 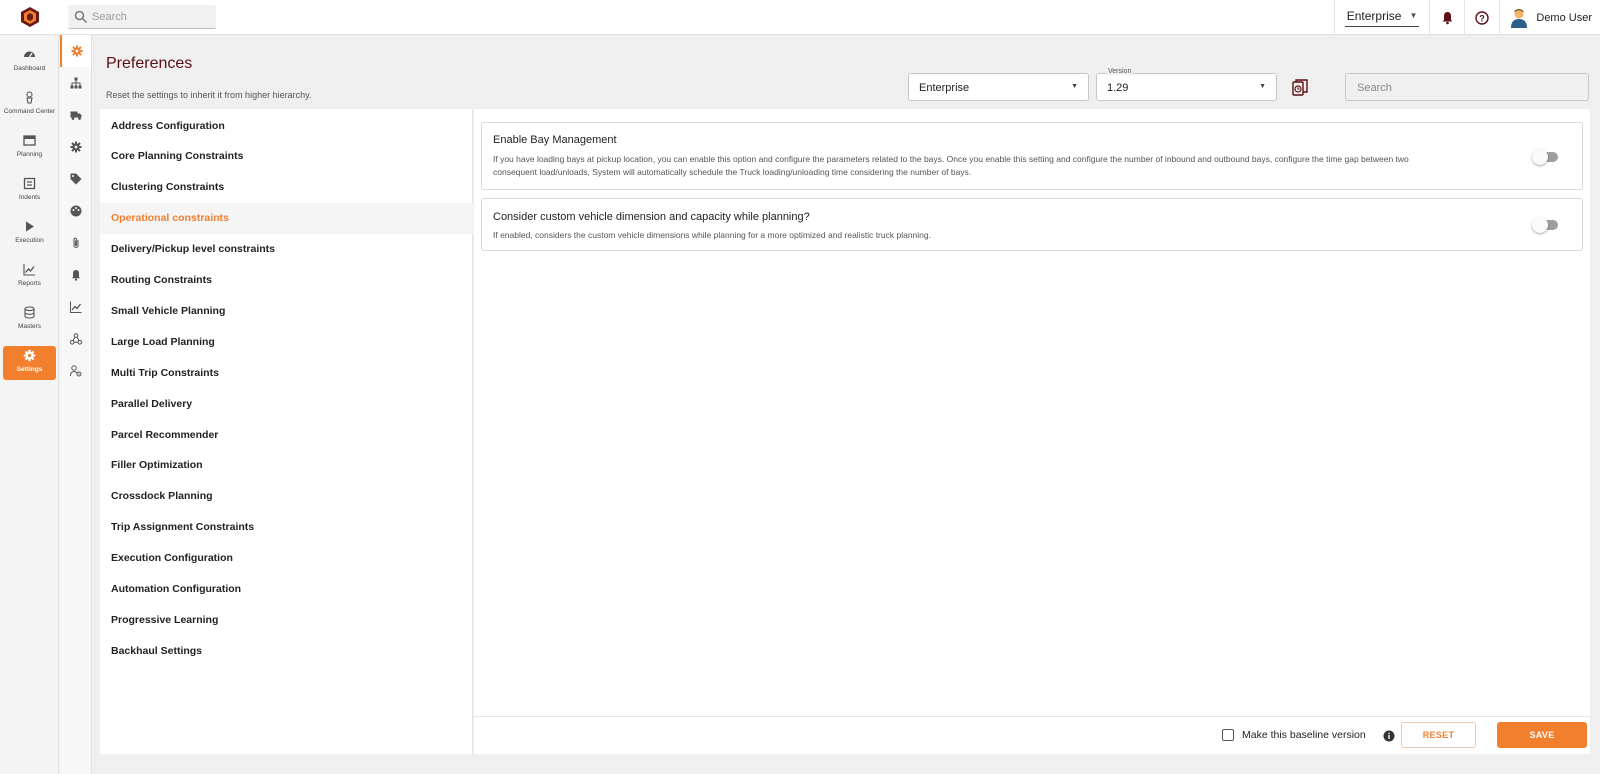 I want to click on user-settings-icon, so click(x=75, y=371).